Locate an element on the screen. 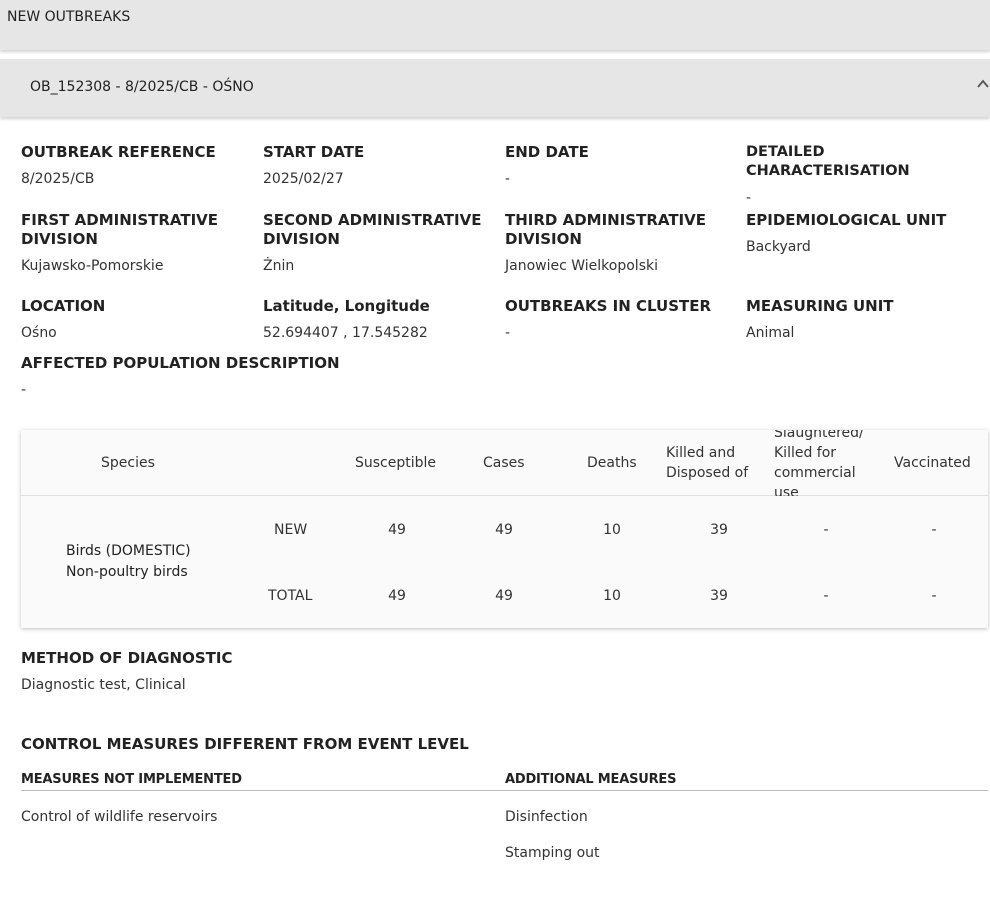 This screenshot has height=908, width=990. header-deaths: Deaths is located at coordinates (612, 463).